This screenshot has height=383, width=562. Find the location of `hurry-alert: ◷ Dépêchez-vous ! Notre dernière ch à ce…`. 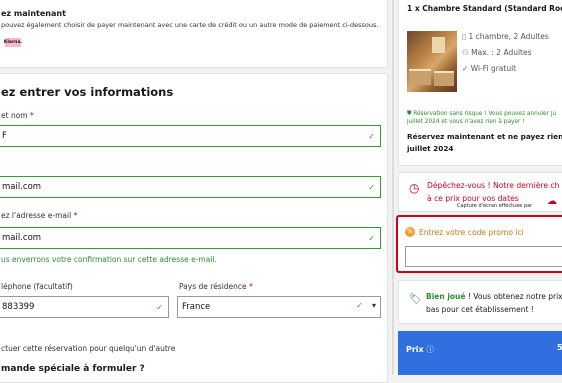

hurry-alert: ◷ Dépêchez-vous ! Notre dernière ch à ce… is located at coordinates (480, 192).